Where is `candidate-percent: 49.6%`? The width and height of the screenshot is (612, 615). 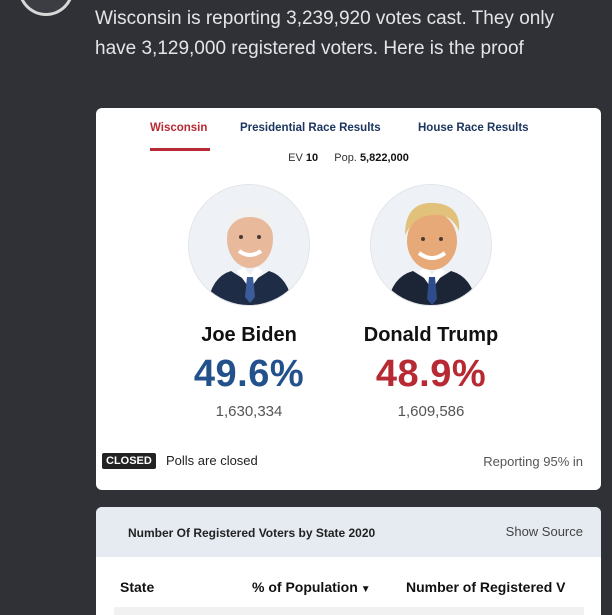
candidate-percent: 49.6% is located at coordinates (249, 374).